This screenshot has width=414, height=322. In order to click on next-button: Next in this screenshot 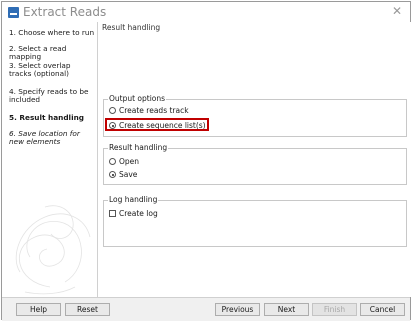, I will do `click(286, 309)`.